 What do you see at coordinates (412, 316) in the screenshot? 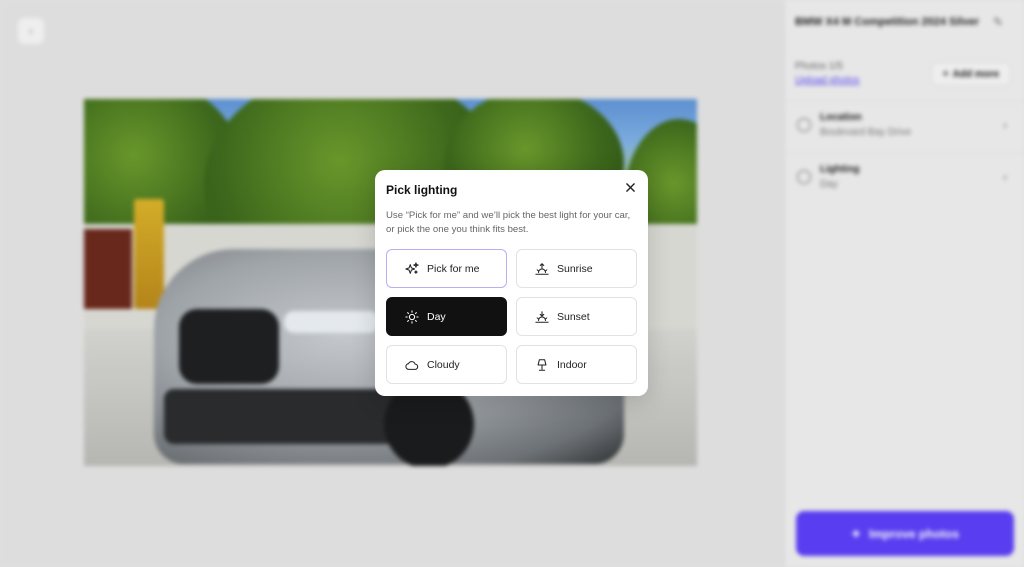
I see `sun-icon` at bounding box center [412, 316].